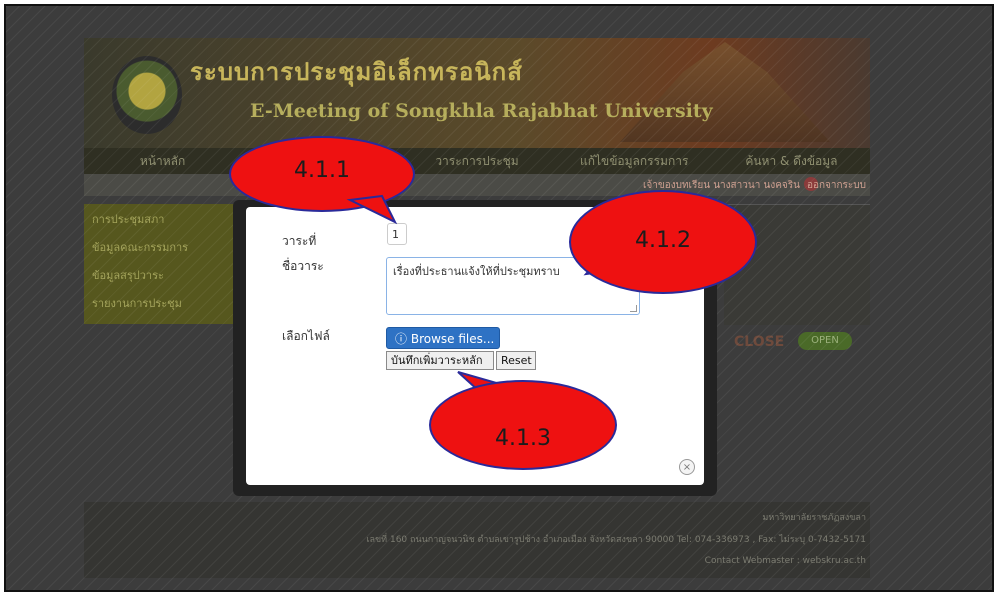 Image resolution: width=1004 pixels, height=599 pixels. What do you see at coordinates (489, 294) in the screenshot?
I see `callout-pointers` at bounding box center [489, 294].